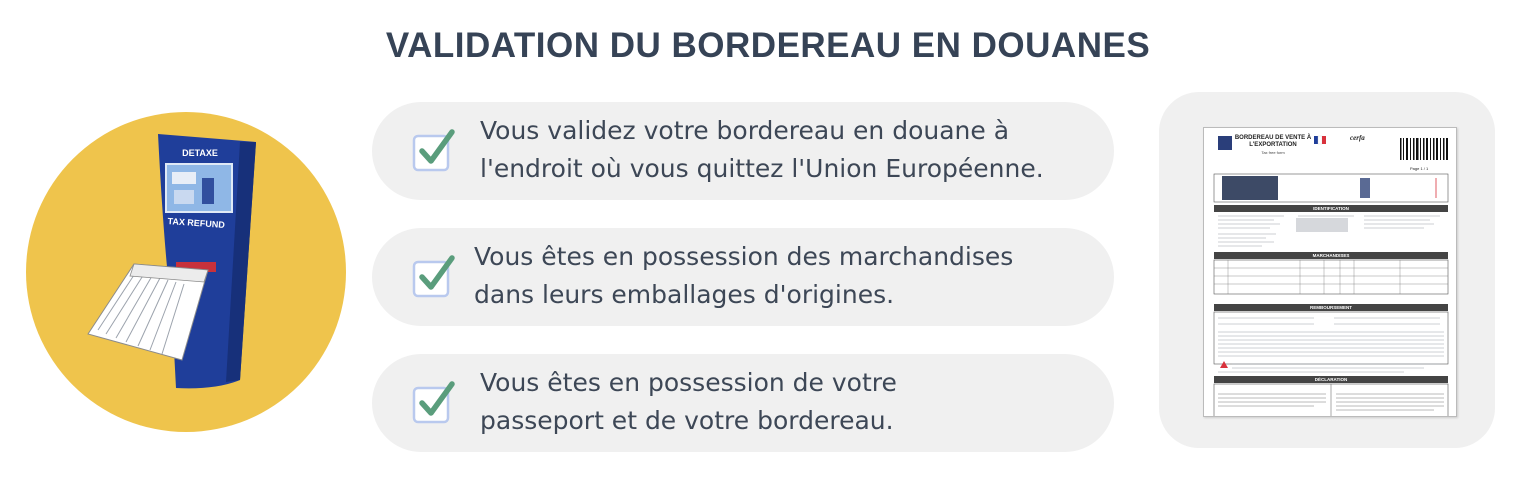 This screenshot has height=489, width=1536. What do you see at coordinates (1331, 307) in the screenshot?
I see `section-heading-remboursement: REMBOURSEMENT` at bounding box center [1331, 307].